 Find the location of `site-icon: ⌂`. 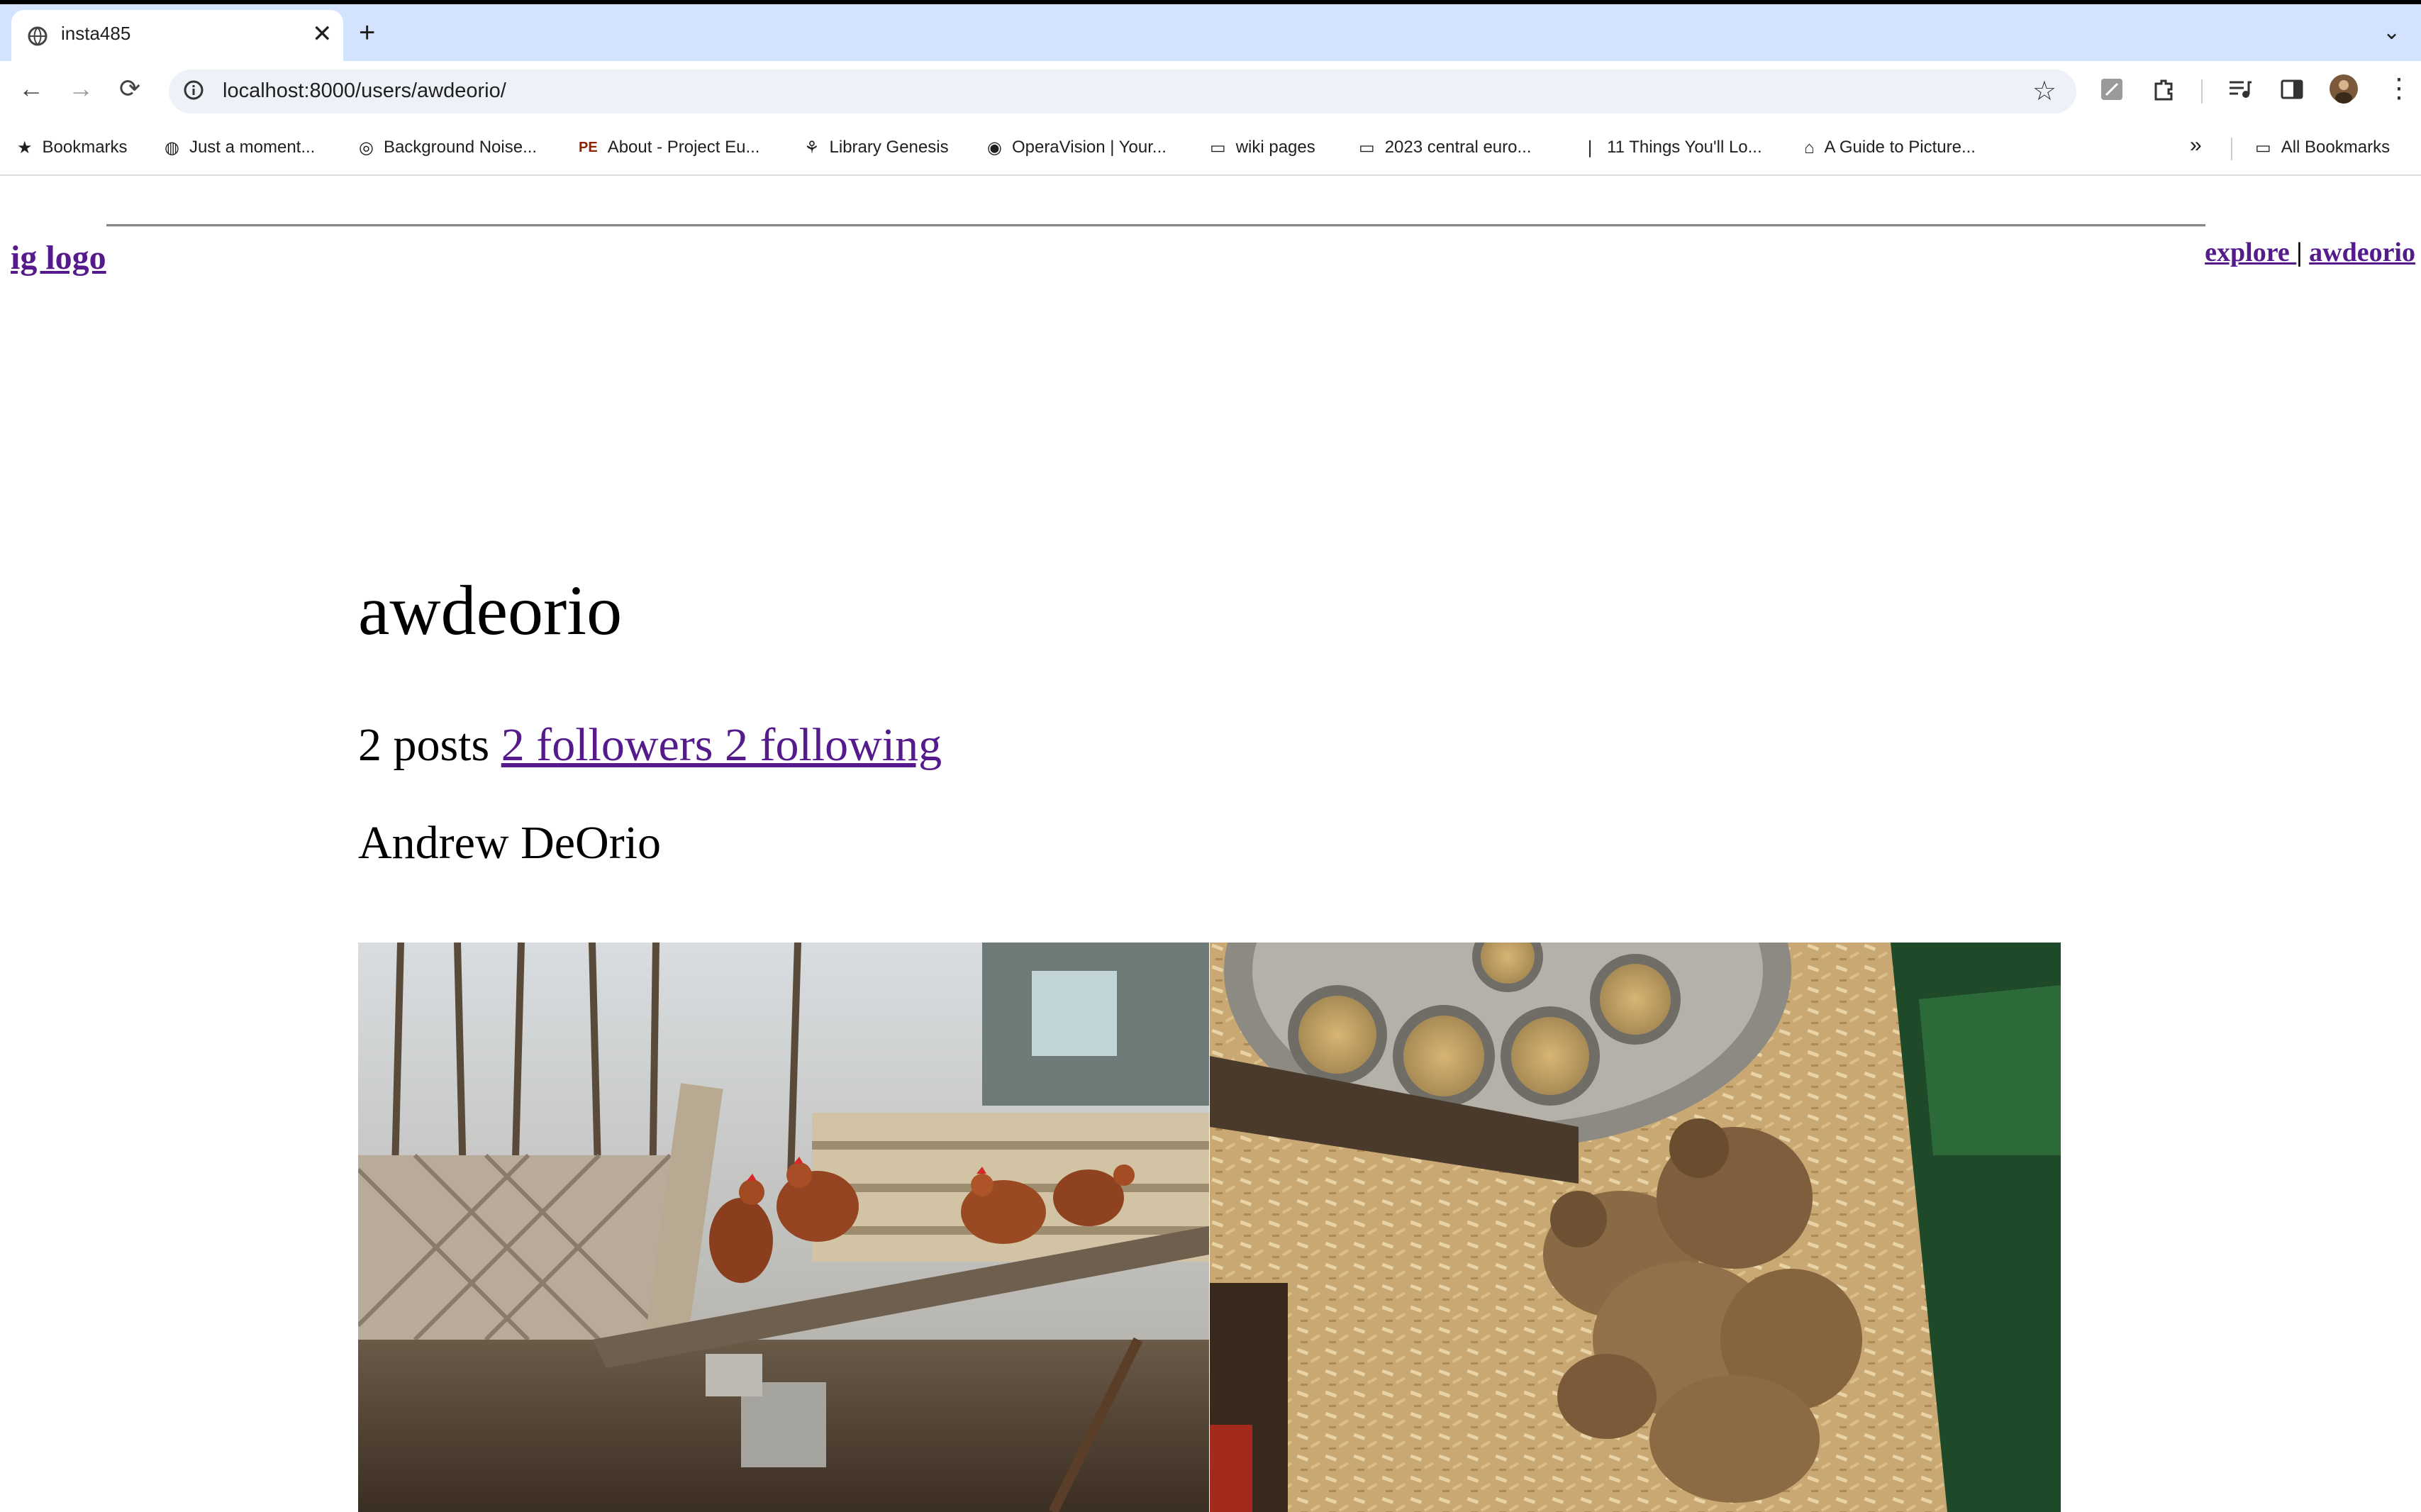

site-icon: ⌂ is located at coordinates (1809, 147).